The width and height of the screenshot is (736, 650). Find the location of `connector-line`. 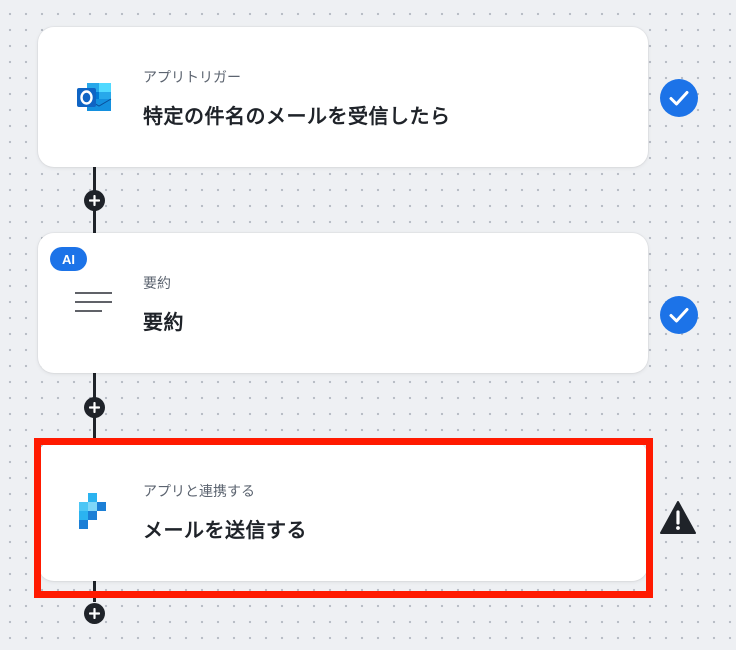

connector-line is located at coordinates (94, 590).